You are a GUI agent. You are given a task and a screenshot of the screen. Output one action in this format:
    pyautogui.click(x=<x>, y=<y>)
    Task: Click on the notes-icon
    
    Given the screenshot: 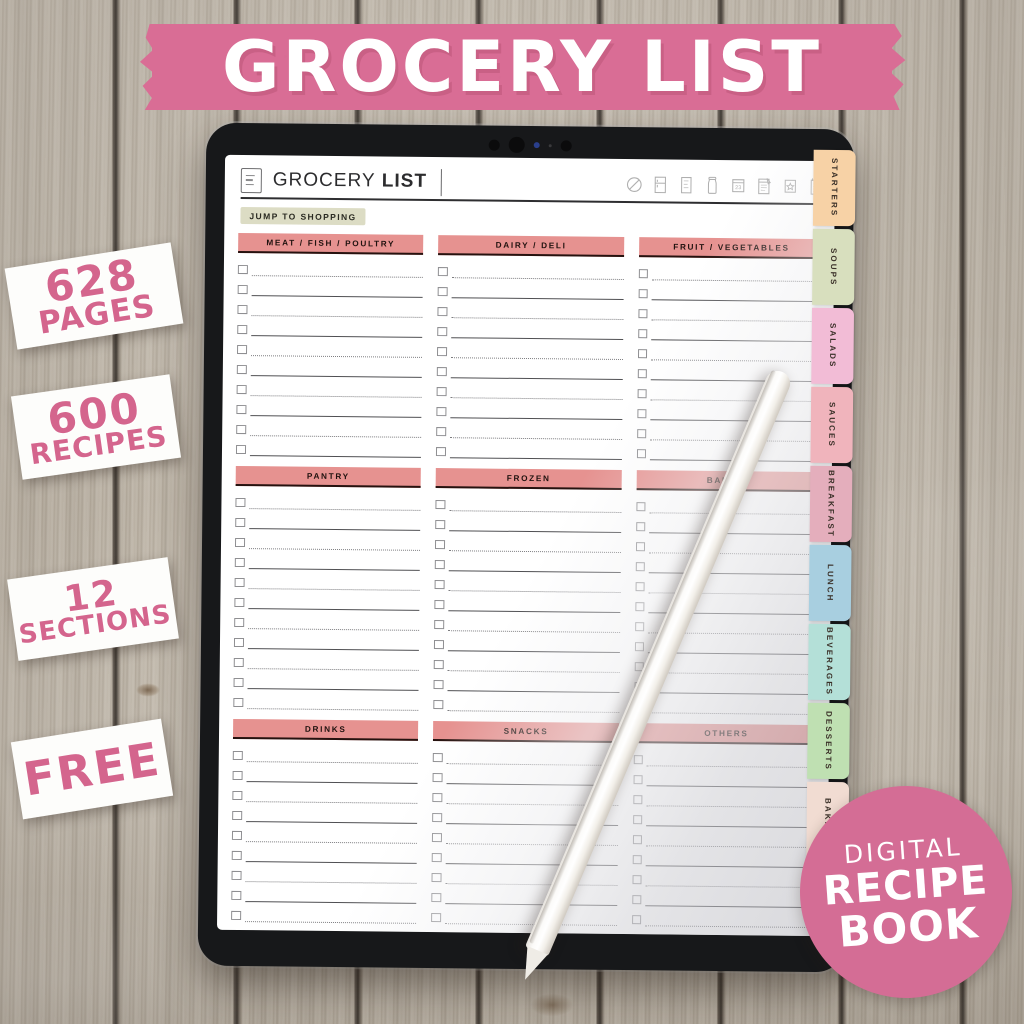 What is the action you would take?
    pyautogui.click(x=686, y=184)
    